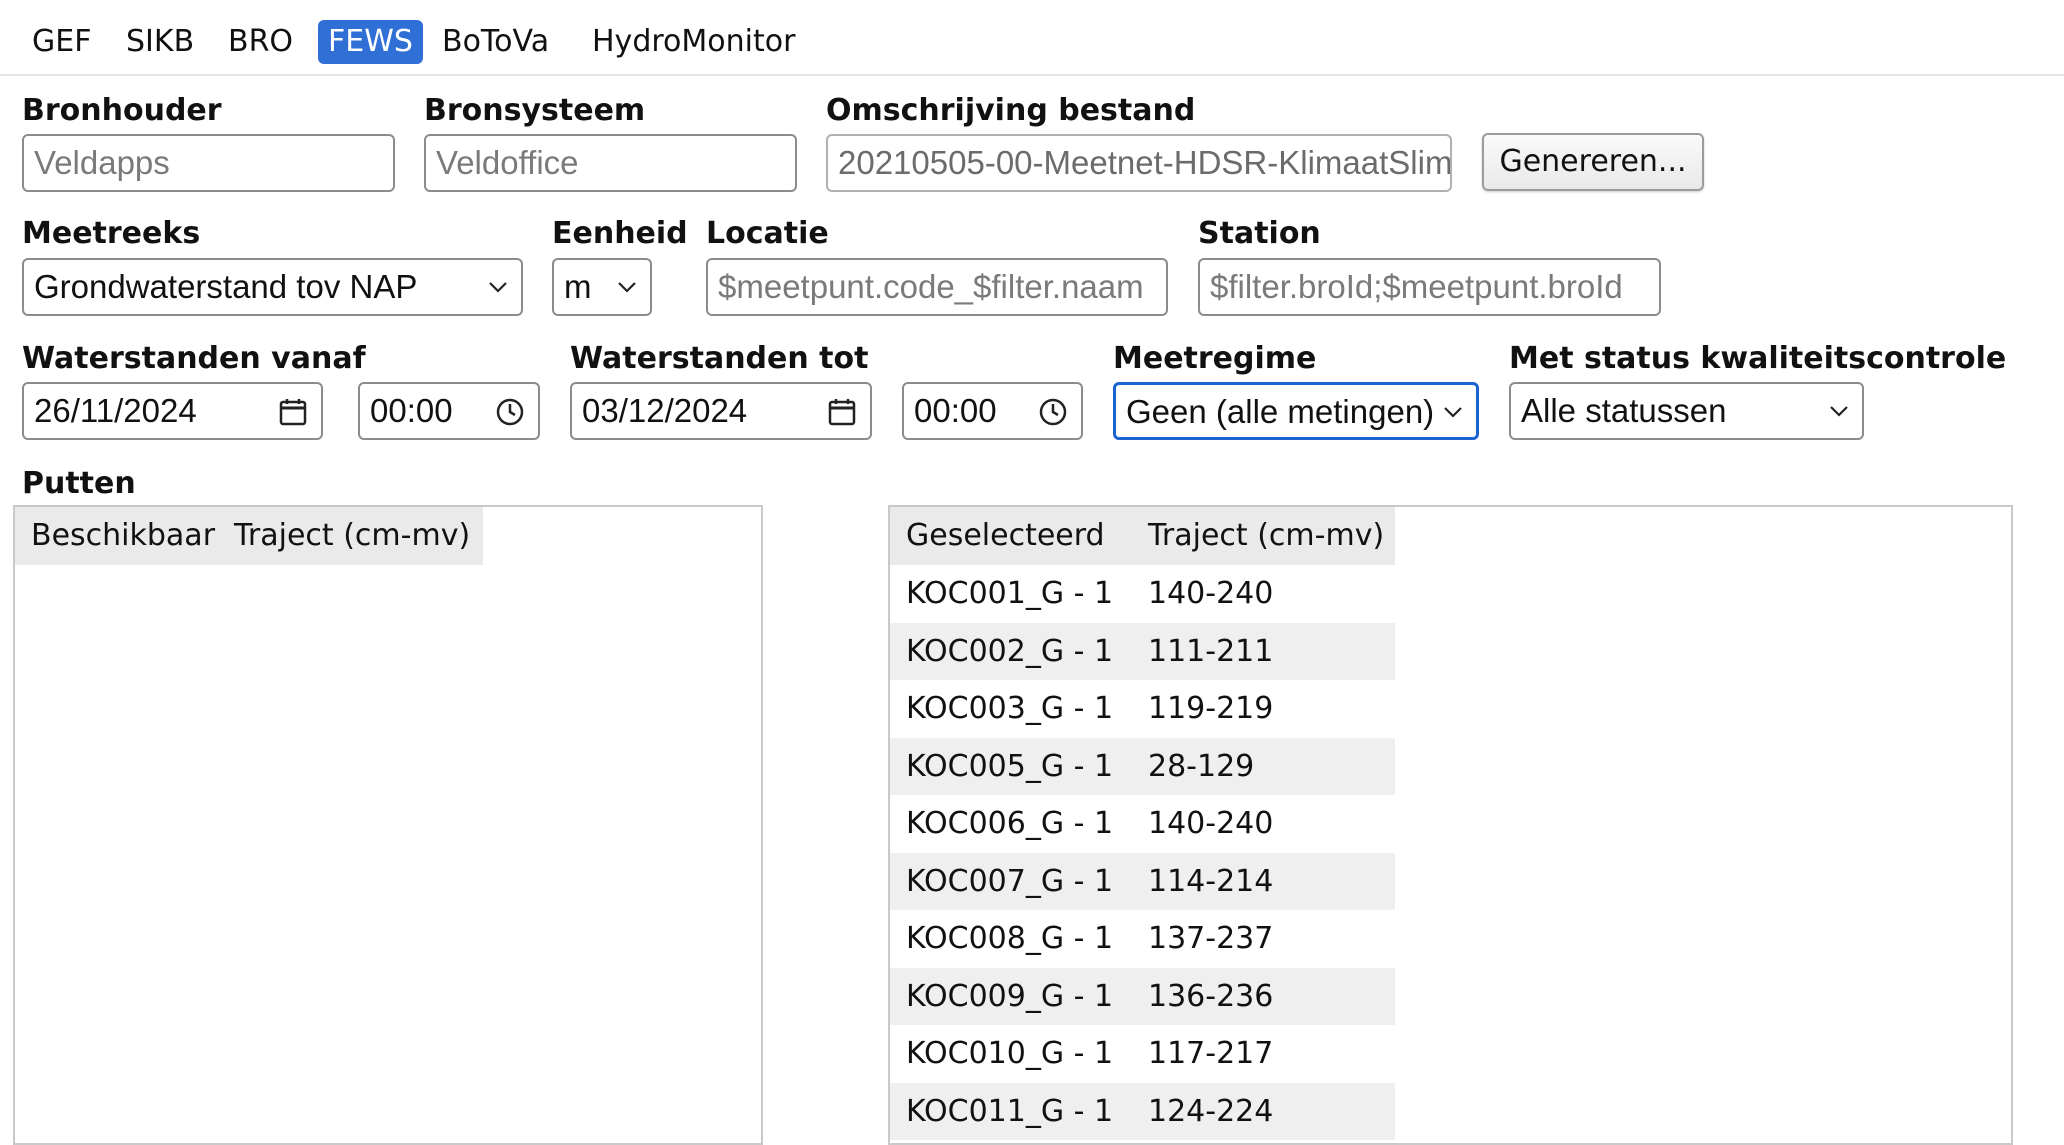 The width and height of the screenshot is (2064, 1145). Describe the element at coordinates (937, 287) in the screenshot. I see `locatie-input: $meetpunt.code_$filter.naam` at that location.